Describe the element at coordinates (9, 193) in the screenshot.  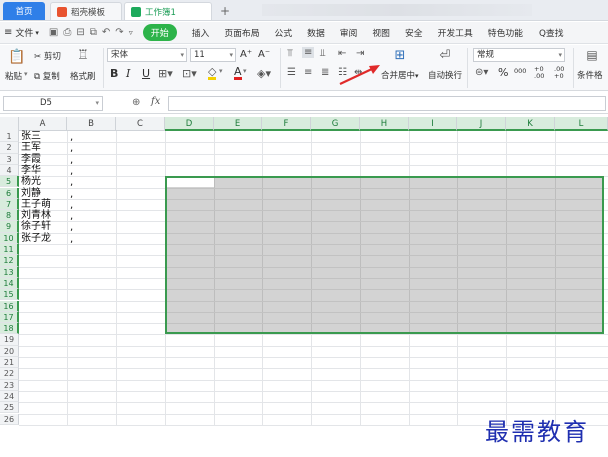
I see `row-header-6: 6` at that location.